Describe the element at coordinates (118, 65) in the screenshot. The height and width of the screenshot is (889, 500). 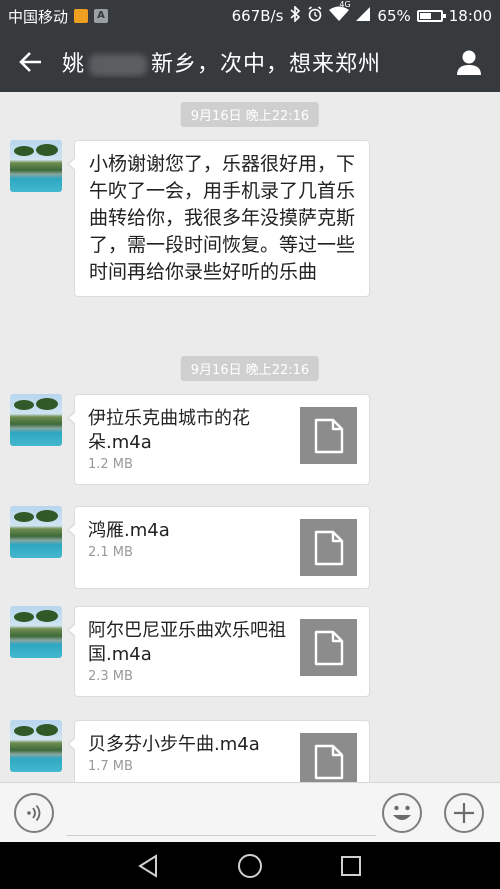
I see `redacted-name` at that location.